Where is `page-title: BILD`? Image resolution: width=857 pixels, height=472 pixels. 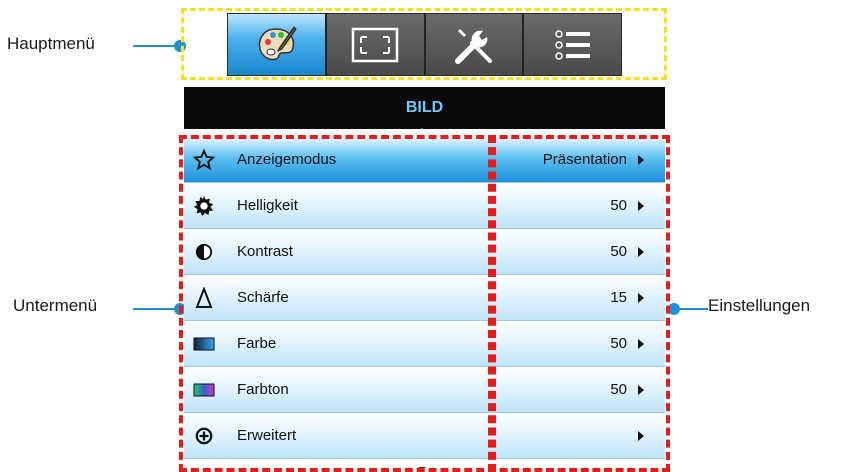
page-title: BILD is located at coordinates (424, 107).